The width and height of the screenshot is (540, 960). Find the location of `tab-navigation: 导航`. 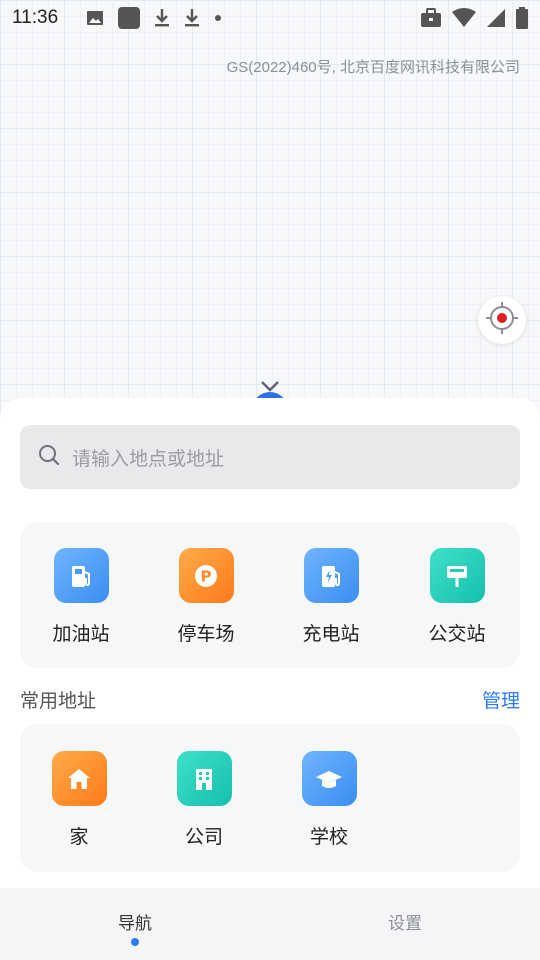

tab-navigation: 导航 is located at coordinates (135, 924).